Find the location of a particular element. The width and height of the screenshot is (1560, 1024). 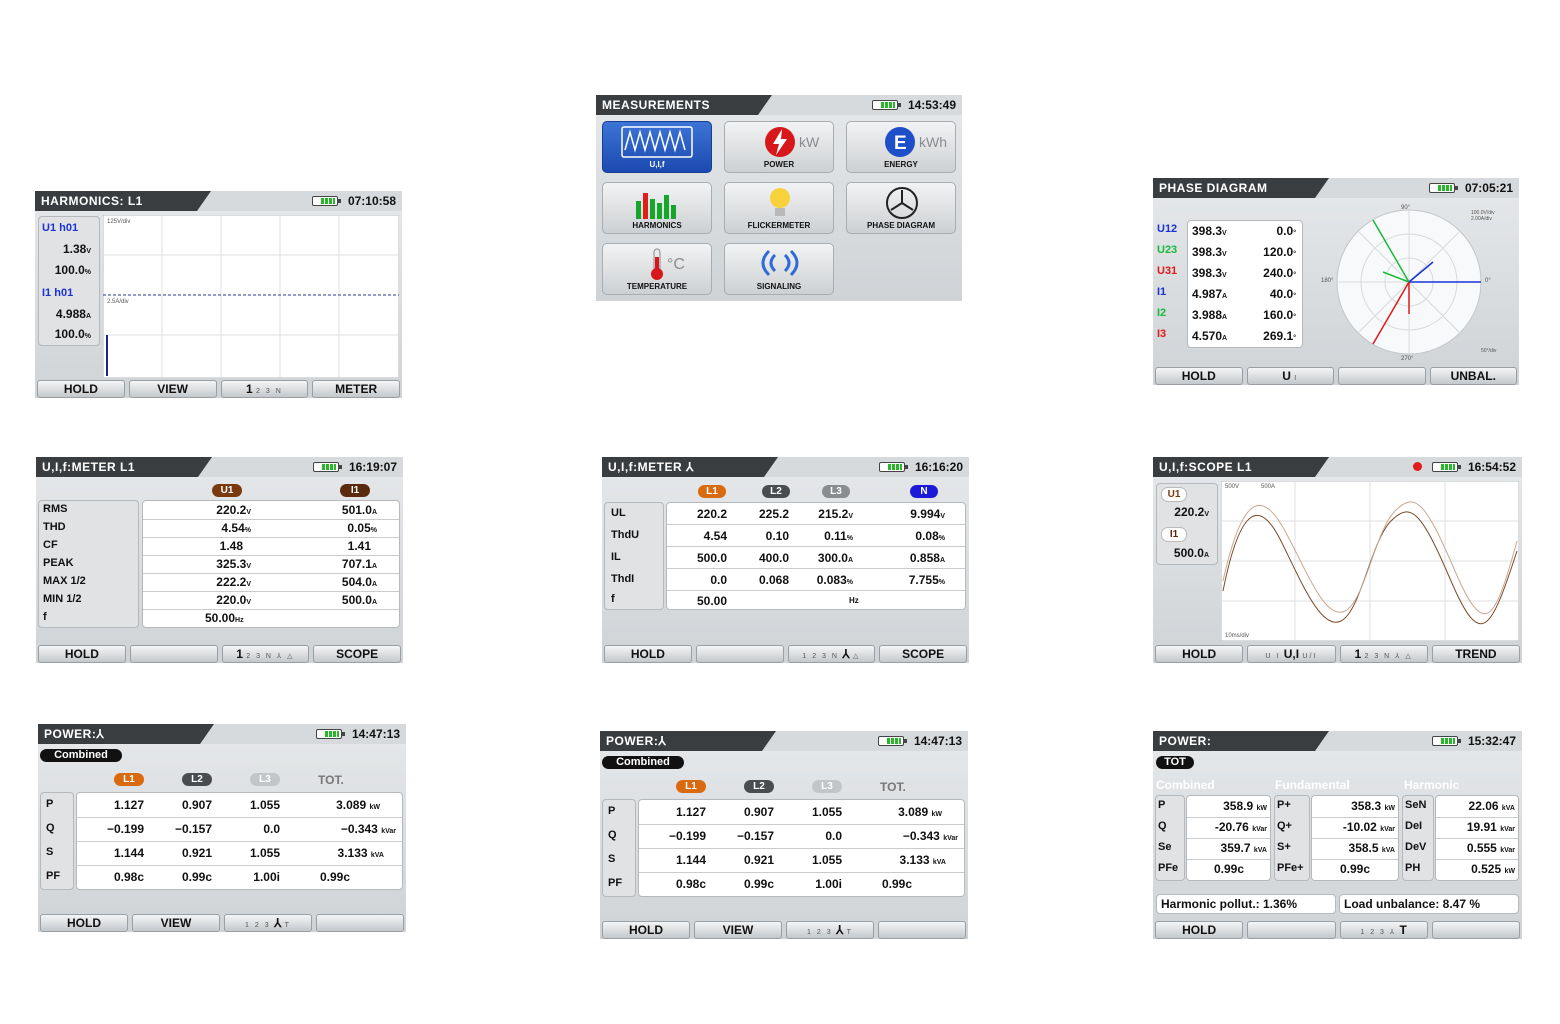

i-harmonic-value: 4.988A is located at coordinates (73, 314).